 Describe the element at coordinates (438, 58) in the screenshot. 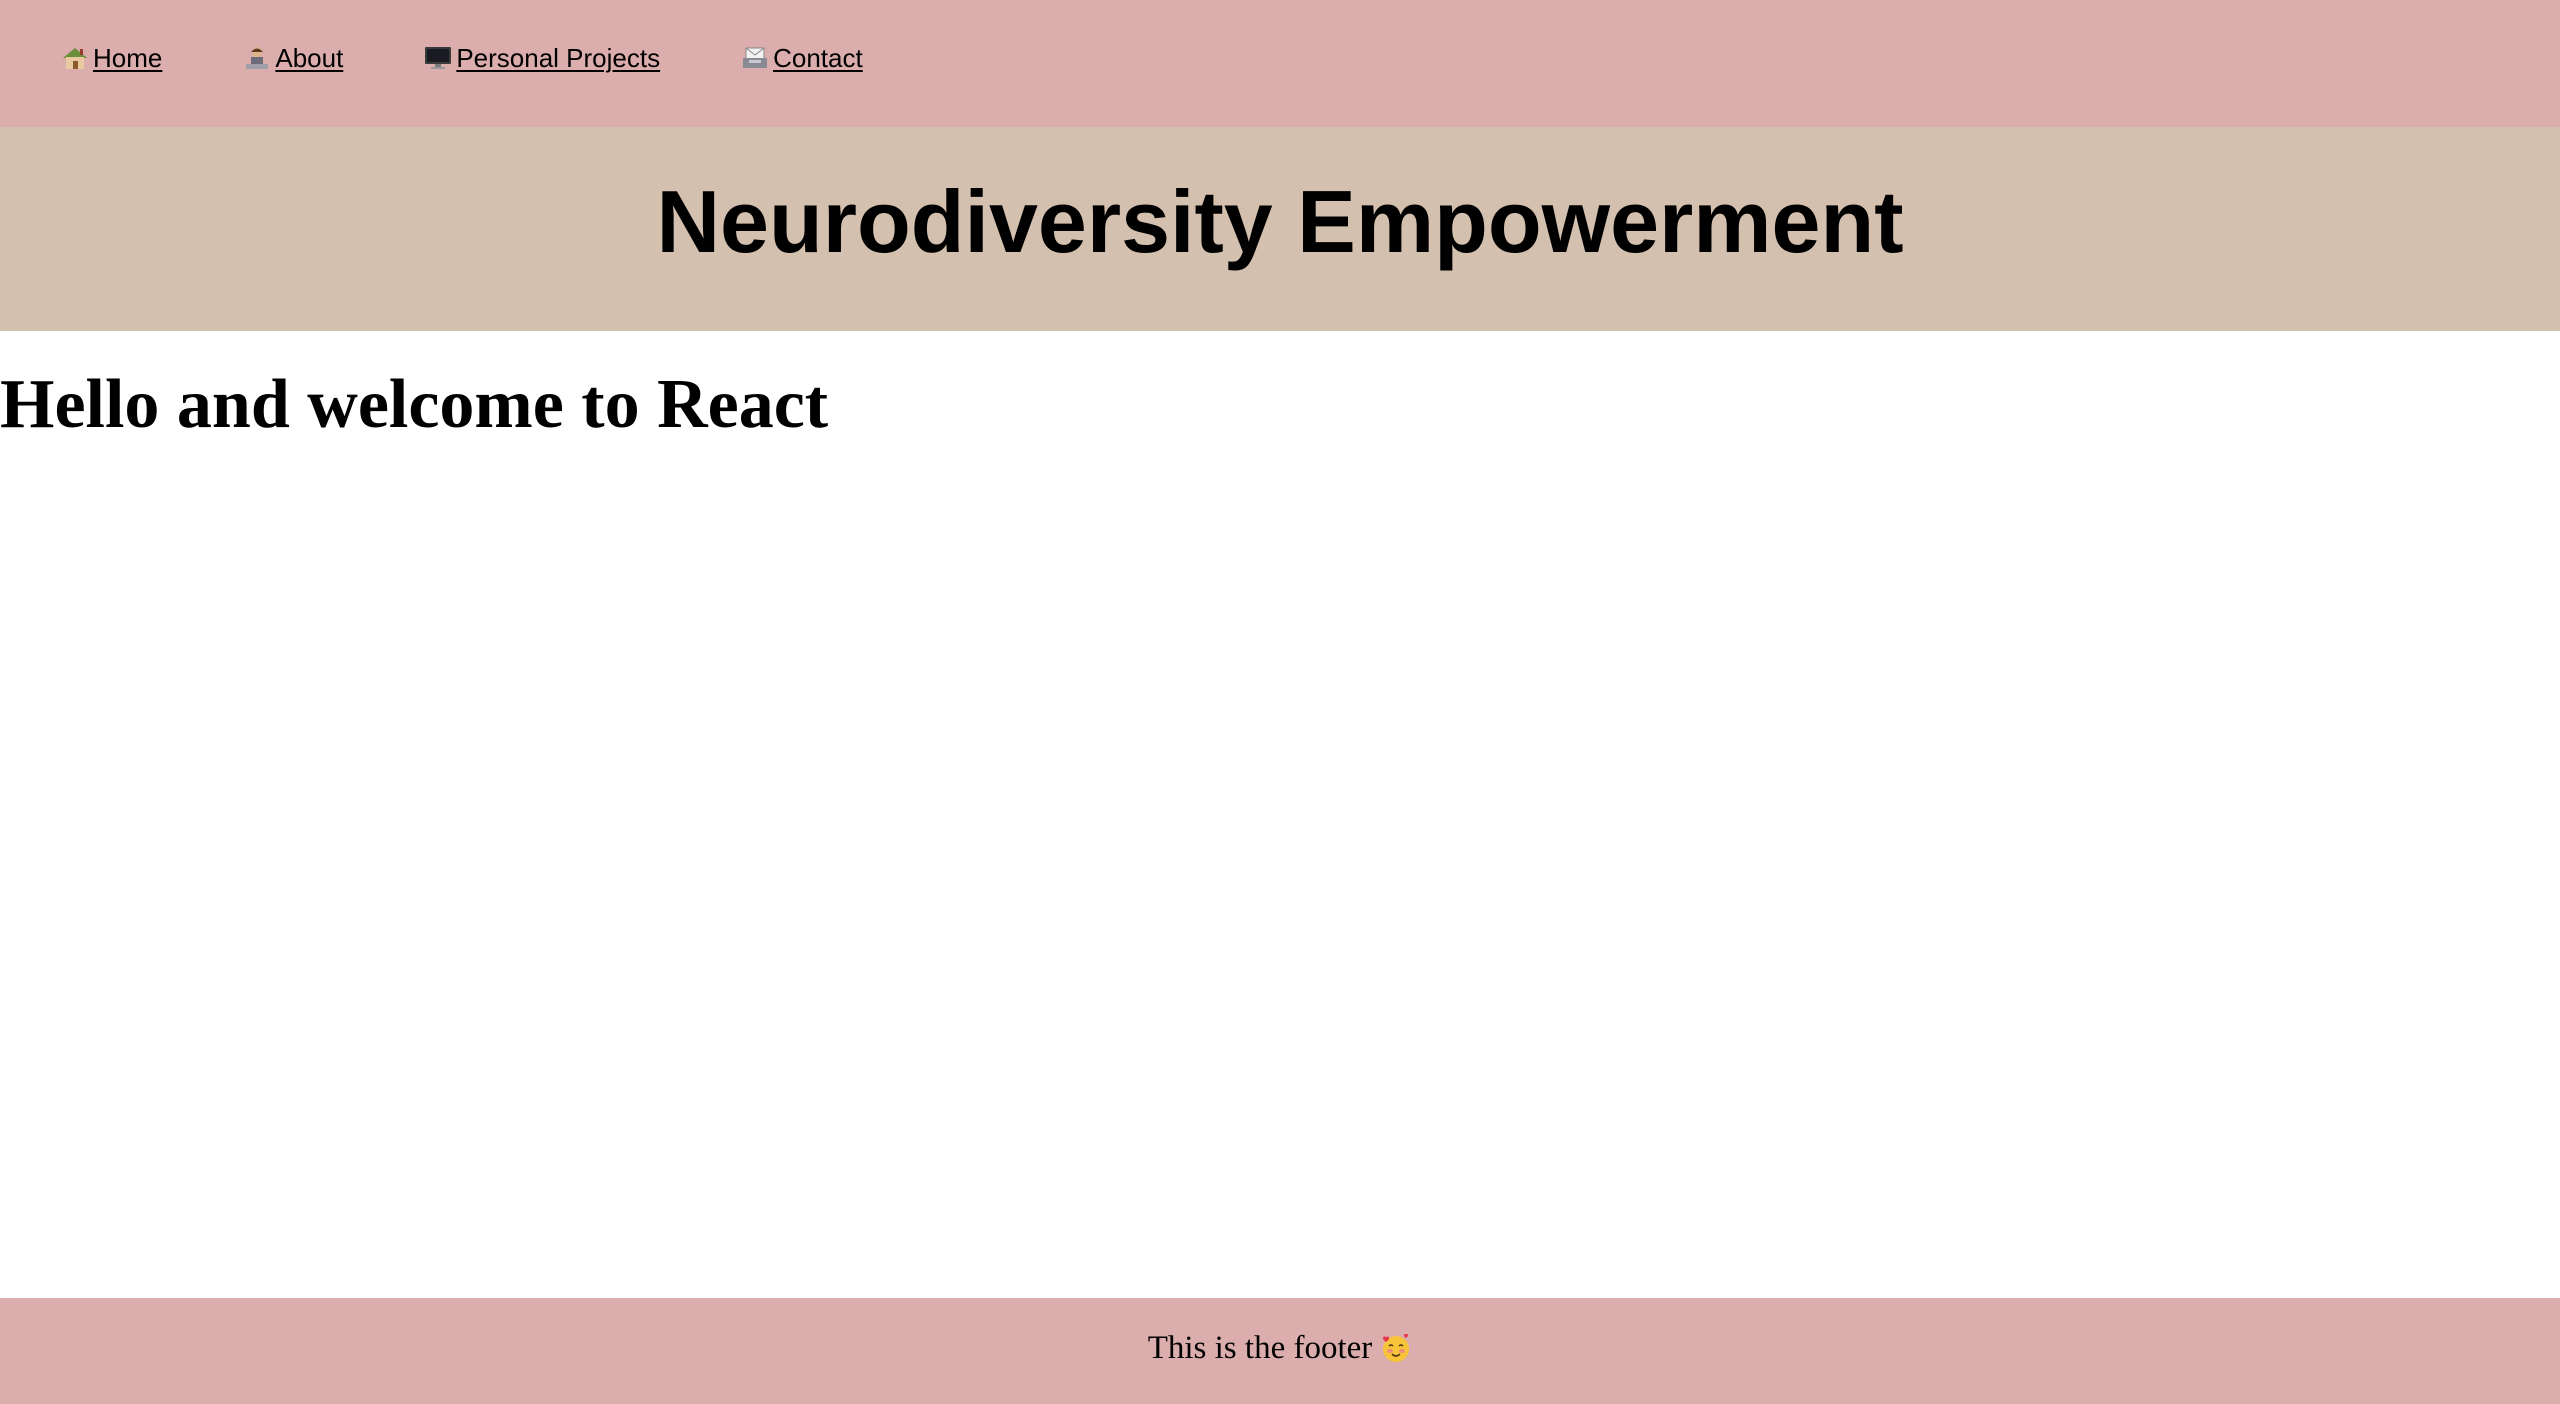

I see `desktop-computer-icon` at that location.